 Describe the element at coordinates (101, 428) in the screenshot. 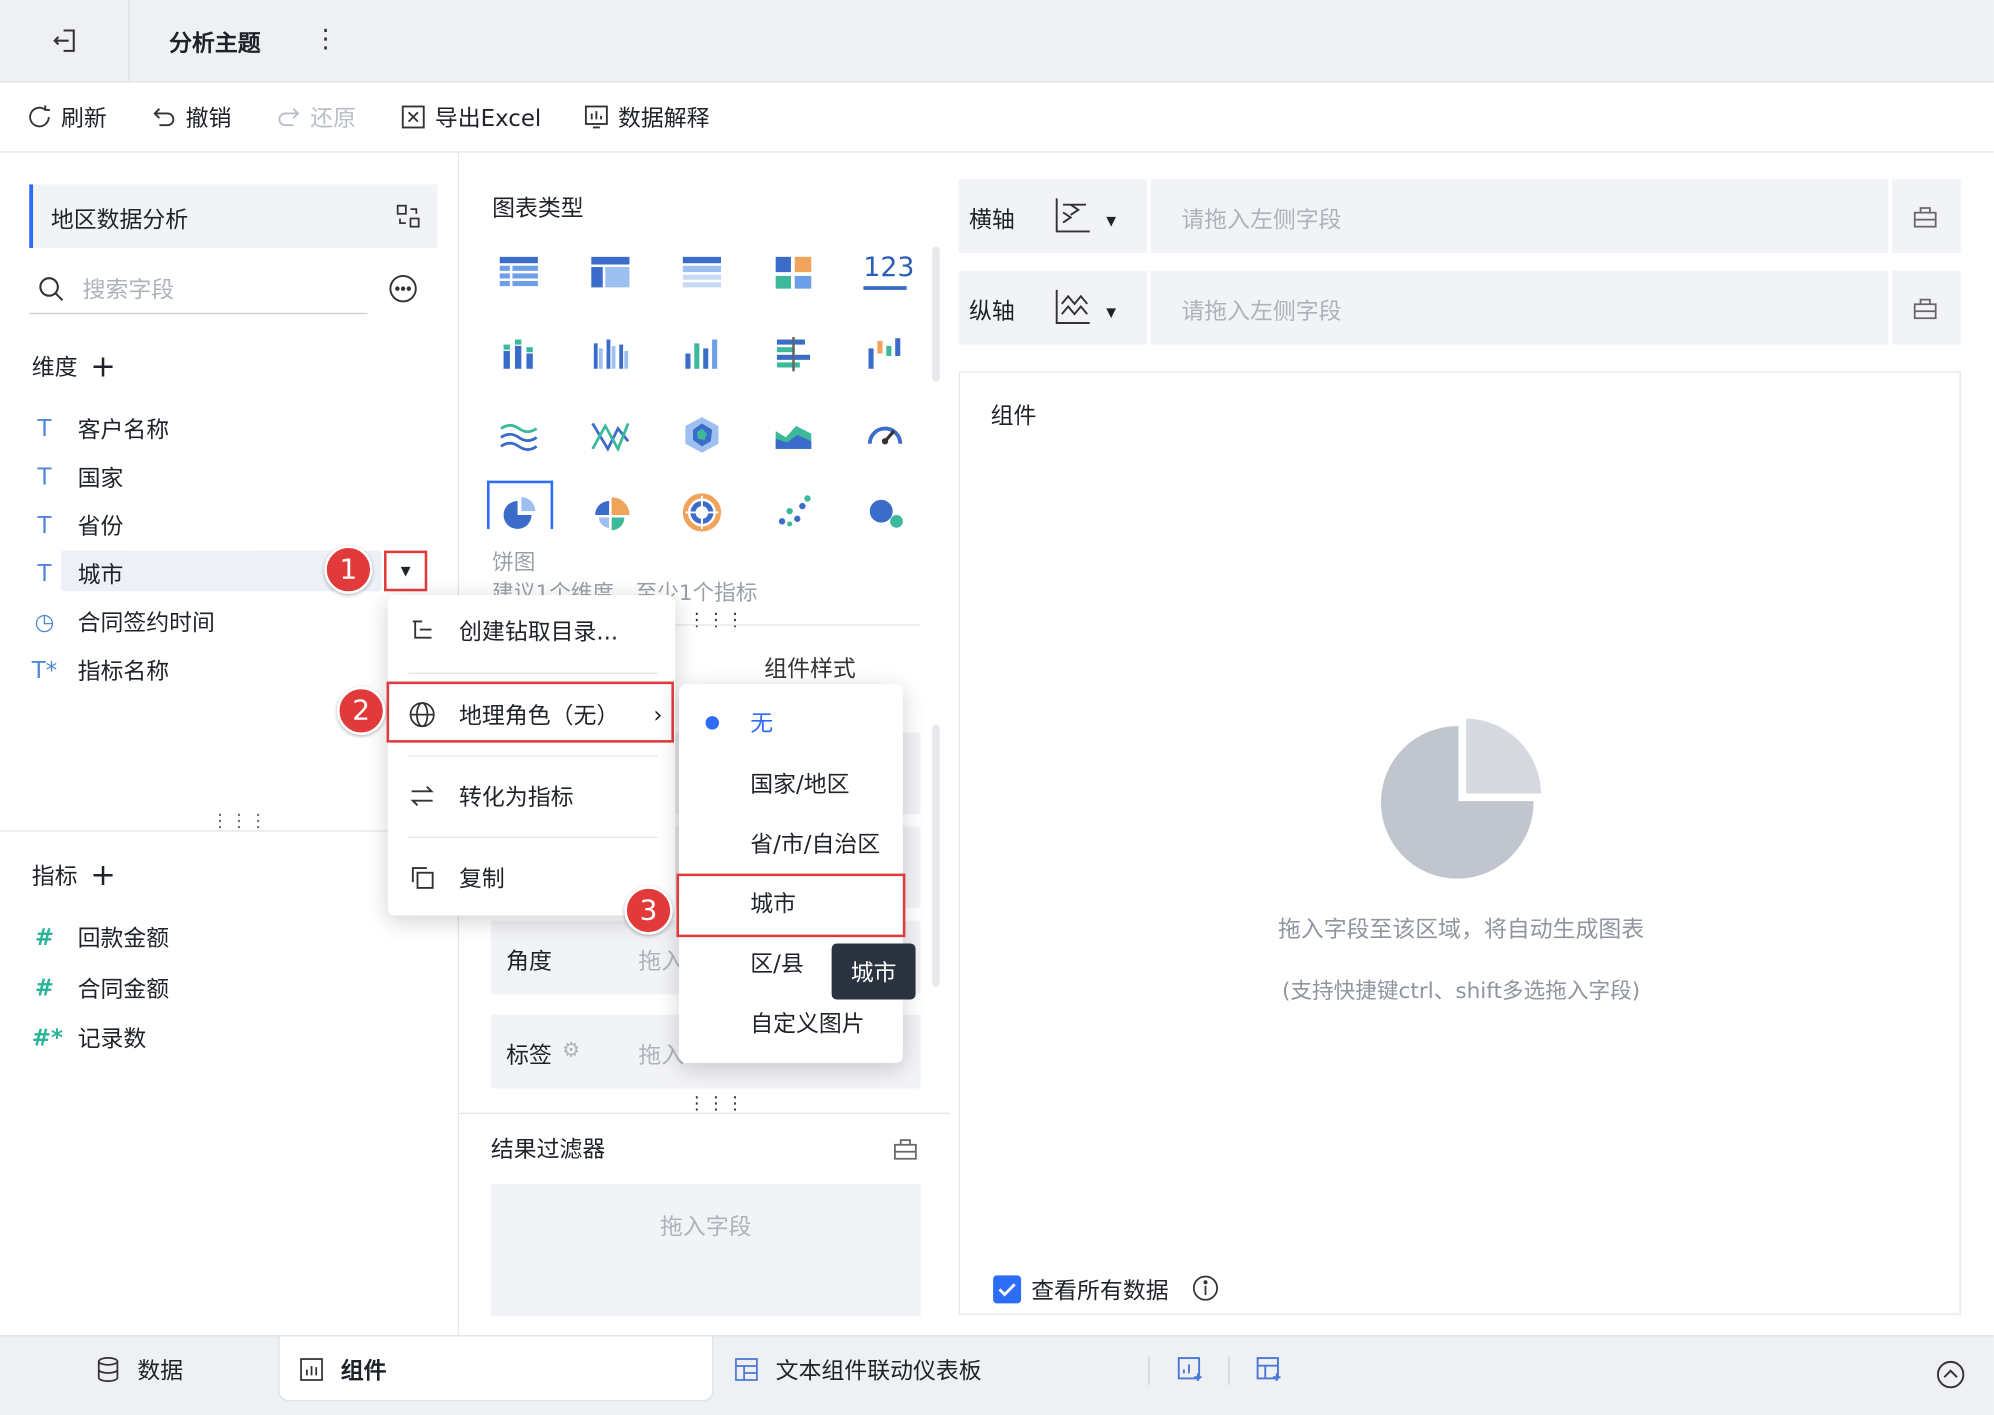

I see `dimension-field: T 客户名称` at that location.